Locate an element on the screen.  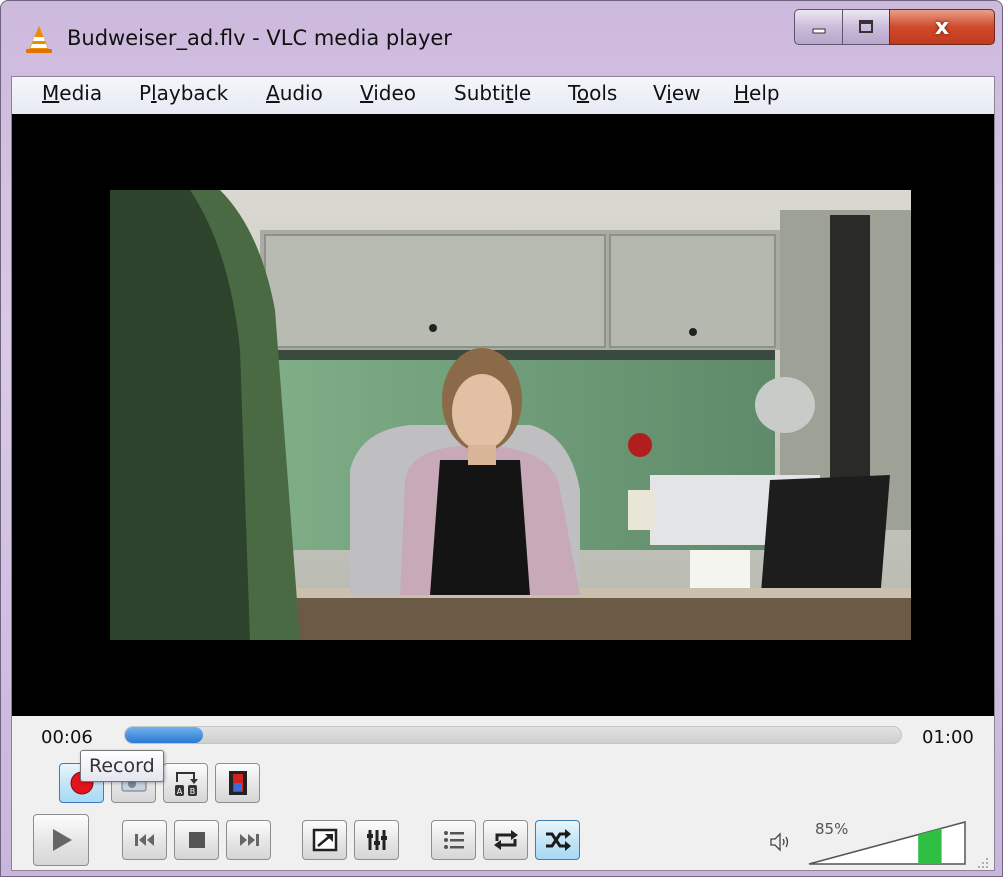
title-bar: Budweiser_ad.flv - VLC media player x is located at coordinates (502, 38).